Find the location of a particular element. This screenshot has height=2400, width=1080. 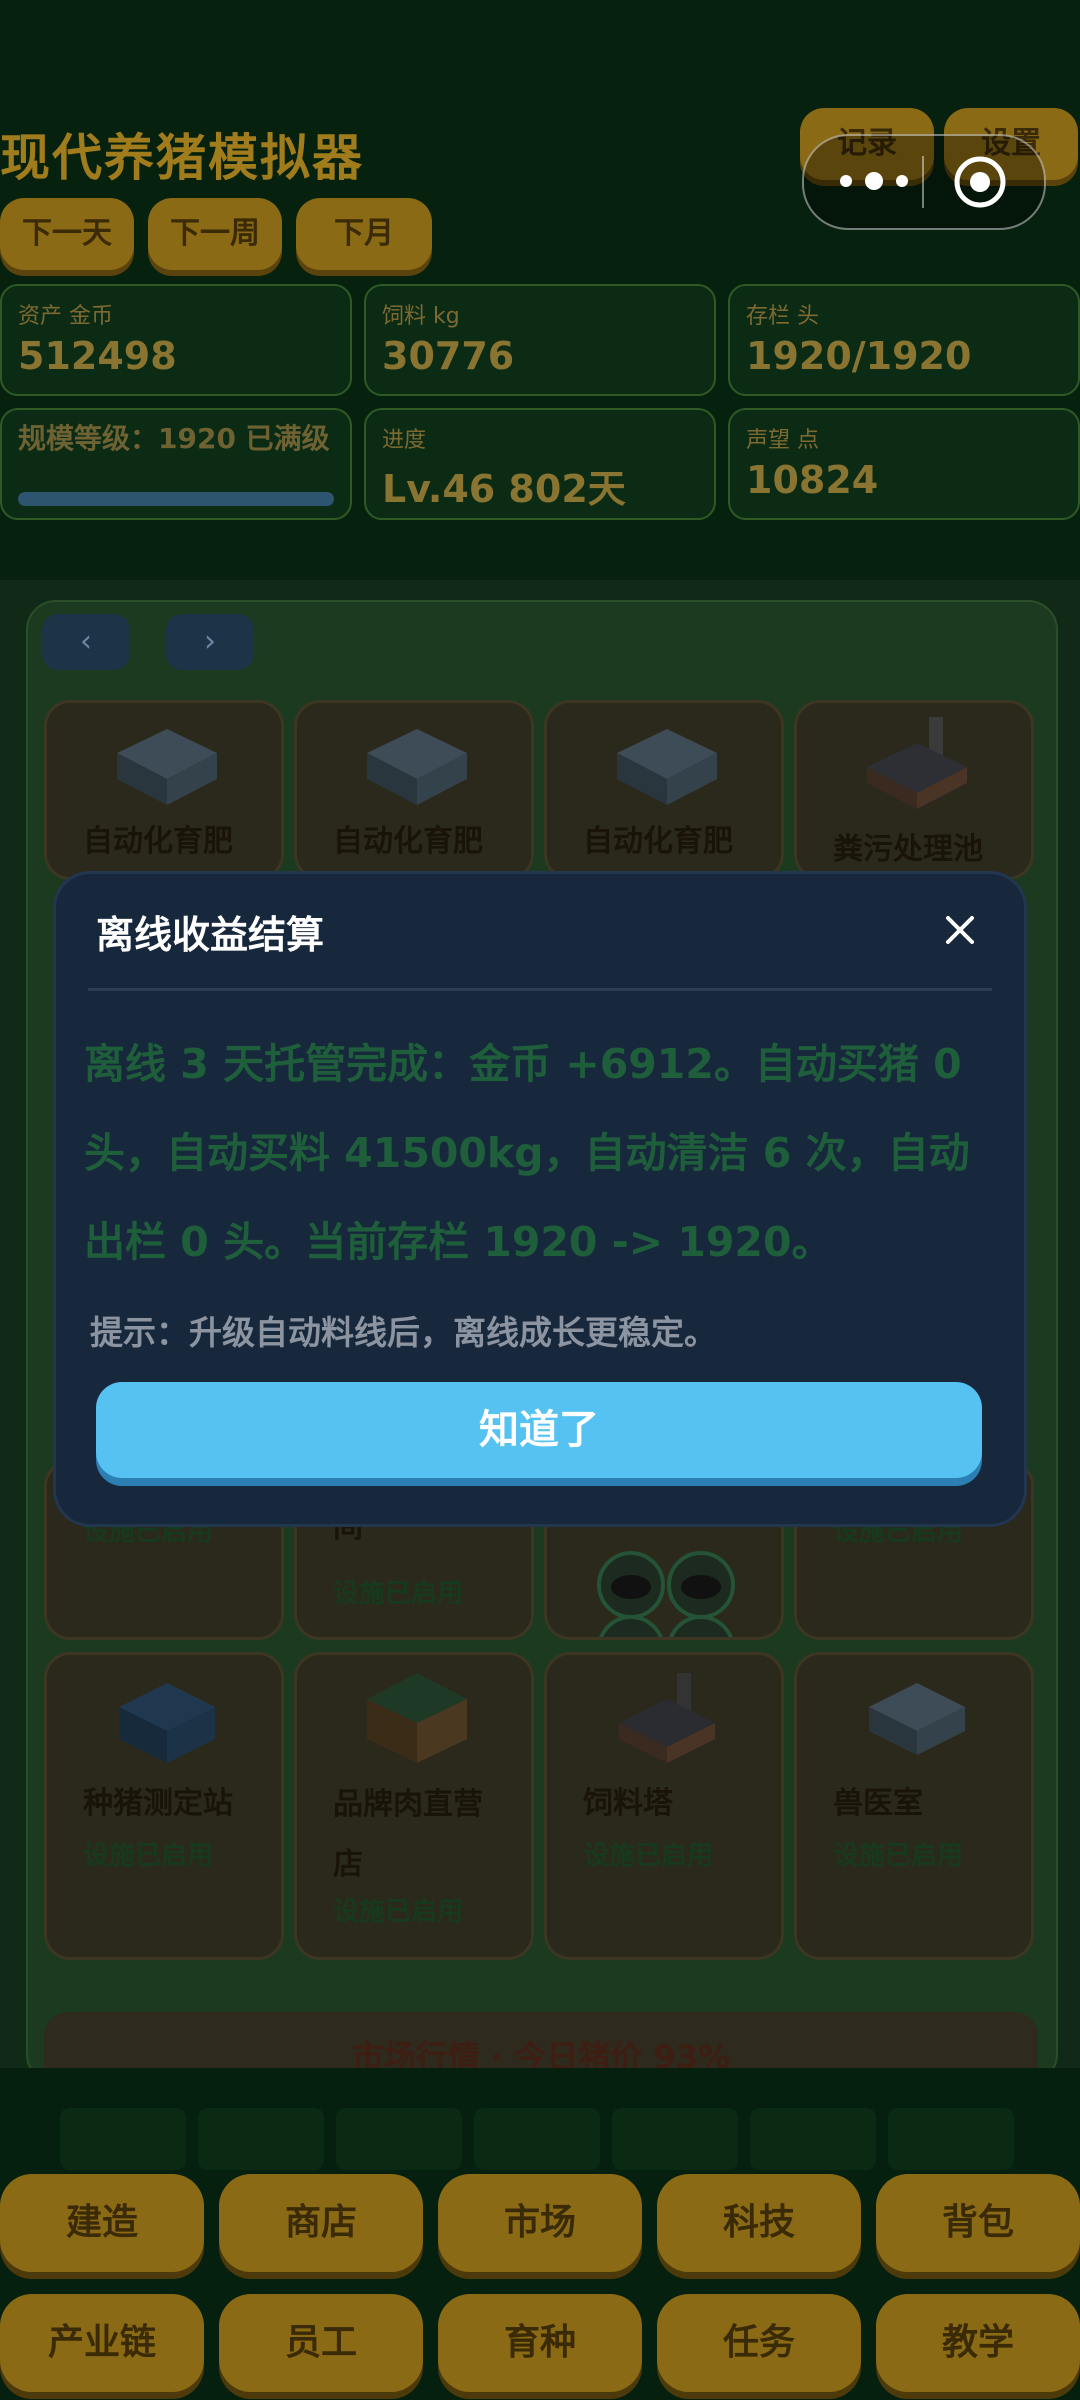

progress-value: Lv.46 802天 is located at coordinates (504, 489).